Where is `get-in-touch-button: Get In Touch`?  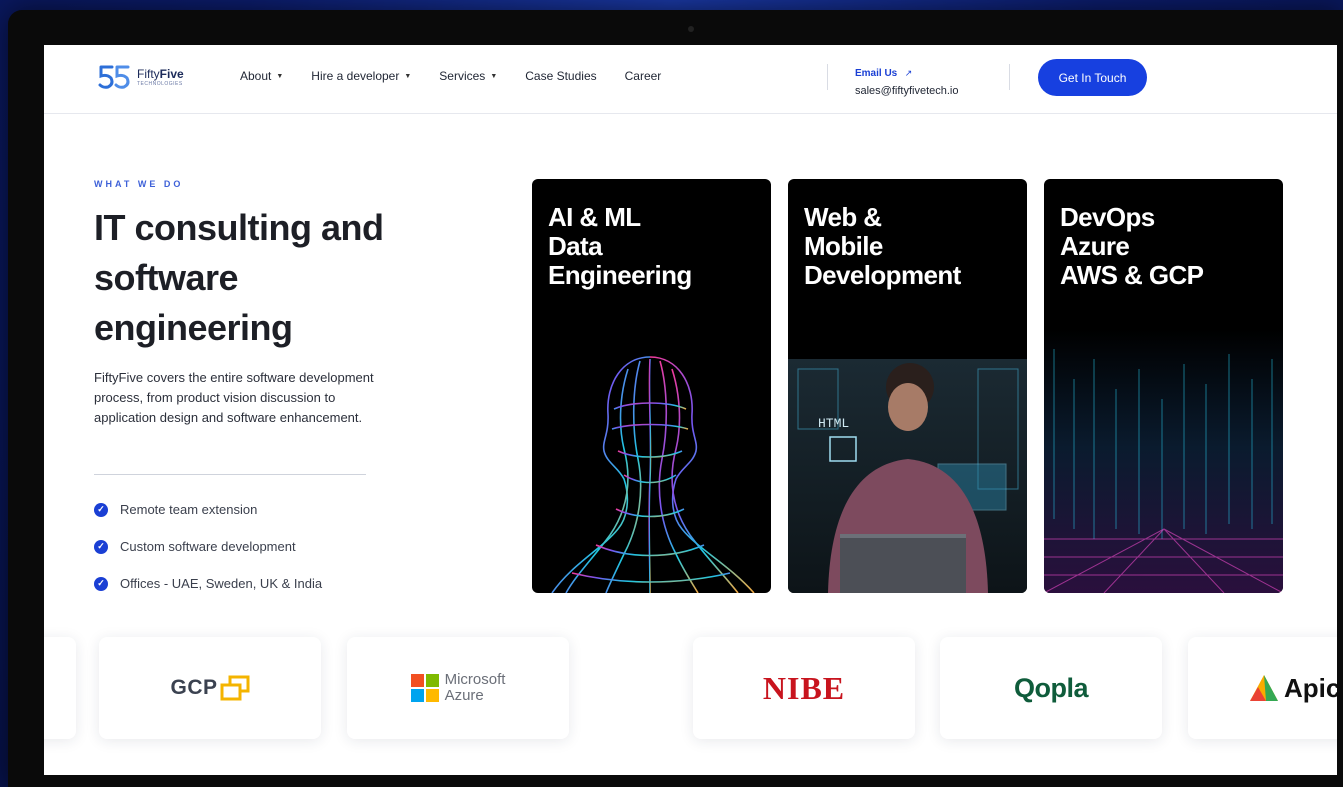
get-in-touch-button: Get In Touch is located at coordinates (1092, 77).